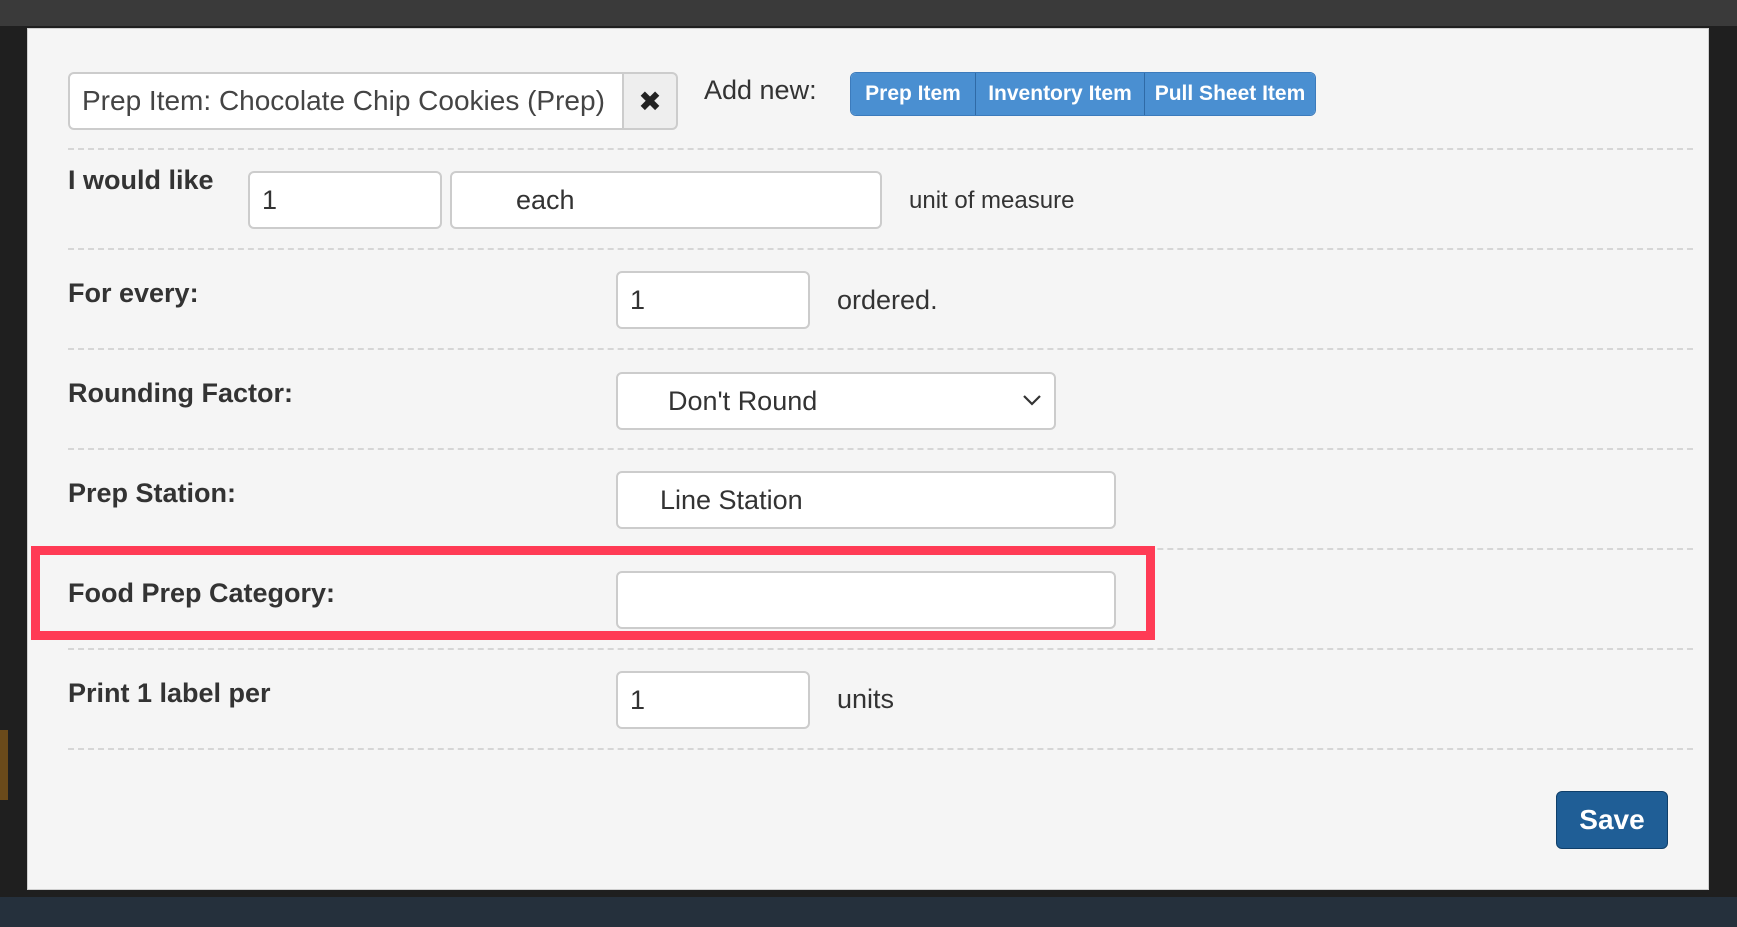 Image resolution: width=1737 pixels, height=927 pixels. What do you see at coordinates (992, 200) in the screenshot?
I see `unit-of-measure-label: unit of measure` at bounding box center [992, 200].